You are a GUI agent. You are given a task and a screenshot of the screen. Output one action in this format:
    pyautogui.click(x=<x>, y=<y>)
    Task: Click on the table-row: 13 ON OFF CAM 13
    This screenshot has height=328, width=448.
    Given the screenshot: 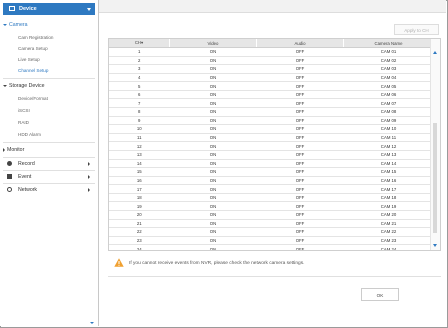 What is the action you would take?
    pyautogui.click(x=271, y=155)
    